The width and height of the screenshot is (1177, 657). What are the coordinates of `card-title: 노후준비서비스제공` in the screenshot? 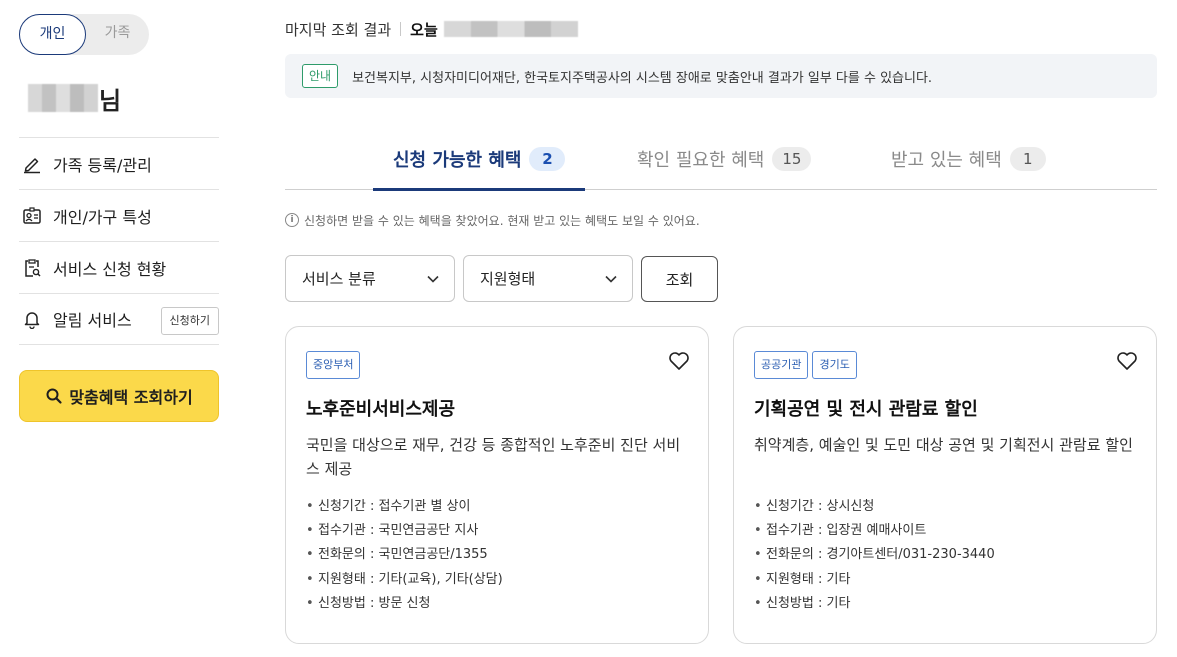 It's located at (380, 408).